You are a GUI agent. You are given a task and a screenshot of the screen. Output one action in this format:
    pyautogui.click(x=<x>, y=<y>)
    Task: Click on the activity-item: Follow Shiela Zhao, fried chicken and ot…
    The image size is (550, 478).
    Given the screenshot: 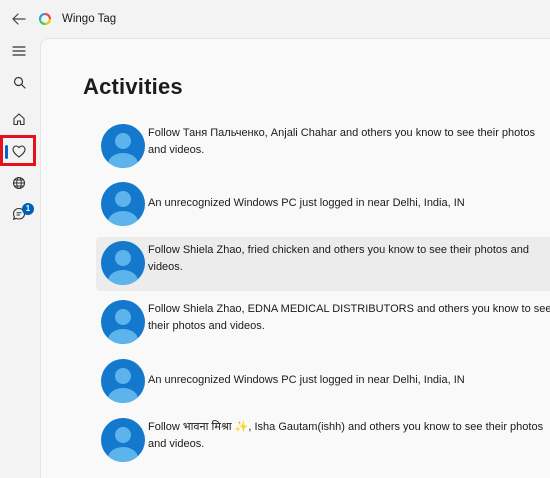 What is the action you would take?
    pyautogui.click(x=323, y=264)
    